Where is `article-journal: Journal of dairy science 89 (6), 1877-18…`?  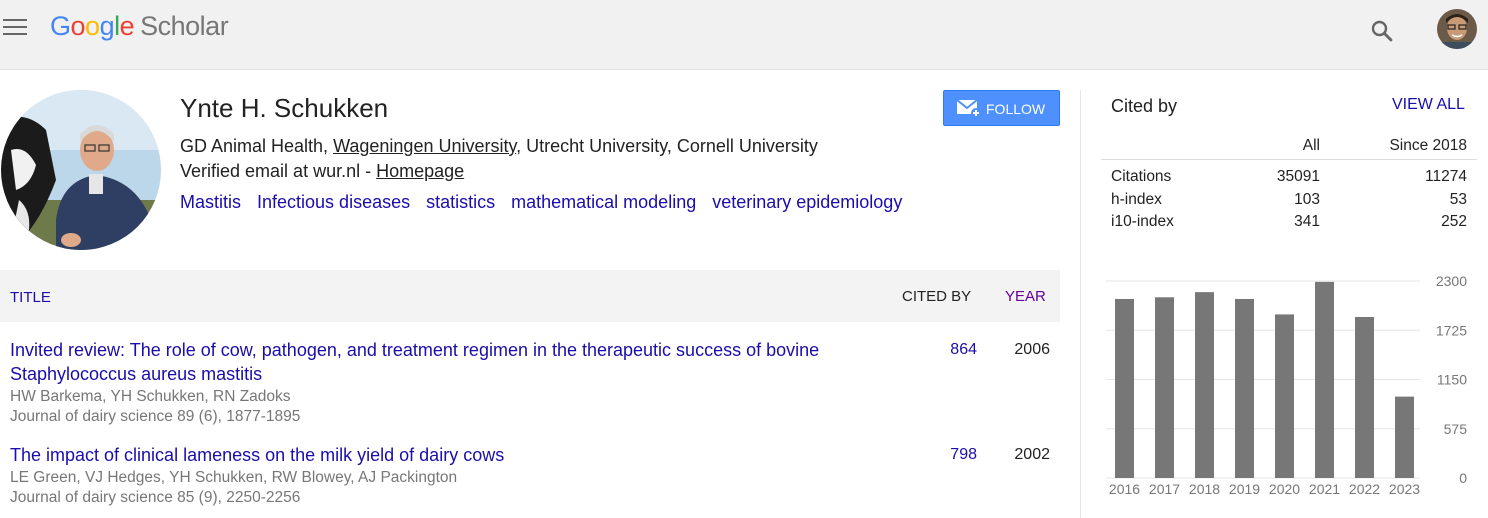
article-journal: Journal of dairy science 89 (6), 1877-18… is located at coordinates (155, 416).